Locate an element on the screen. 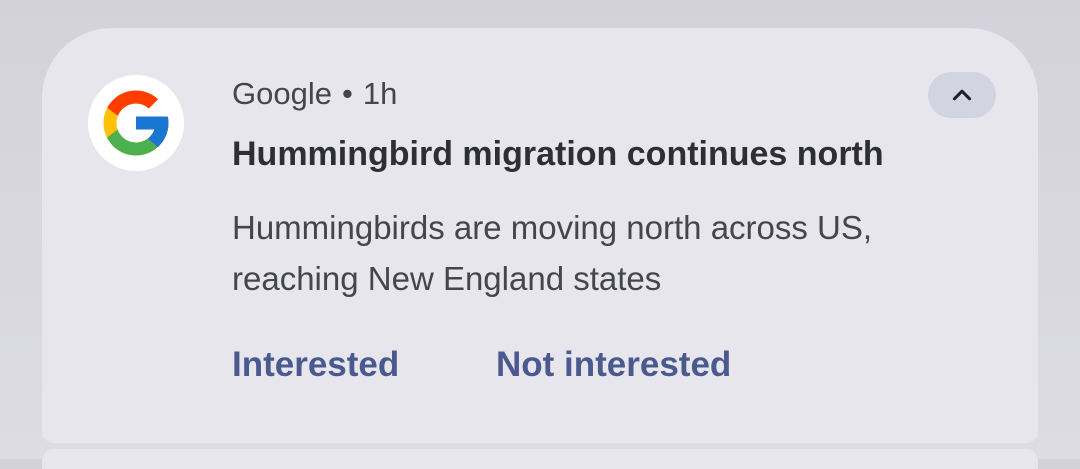  next-notification-card-edge is located at coordinates (540, 459).